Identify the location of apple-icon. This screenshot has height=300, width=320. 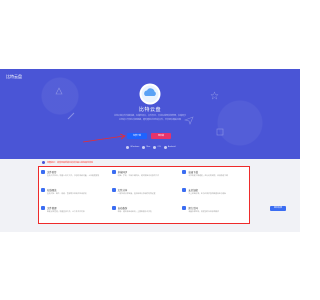
(144, 147).